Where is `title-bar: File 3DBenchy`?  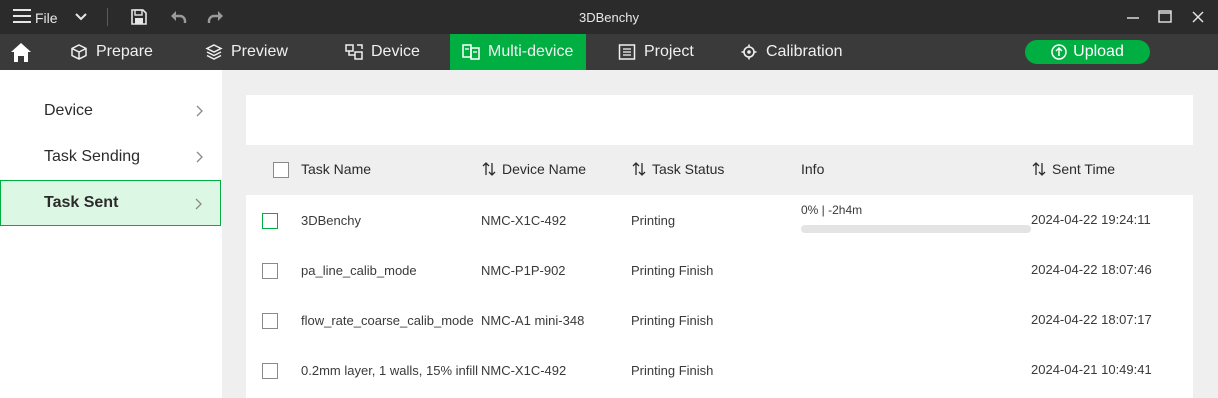 title-bar: File 3DBenchy is located at coordinates (609, 17).